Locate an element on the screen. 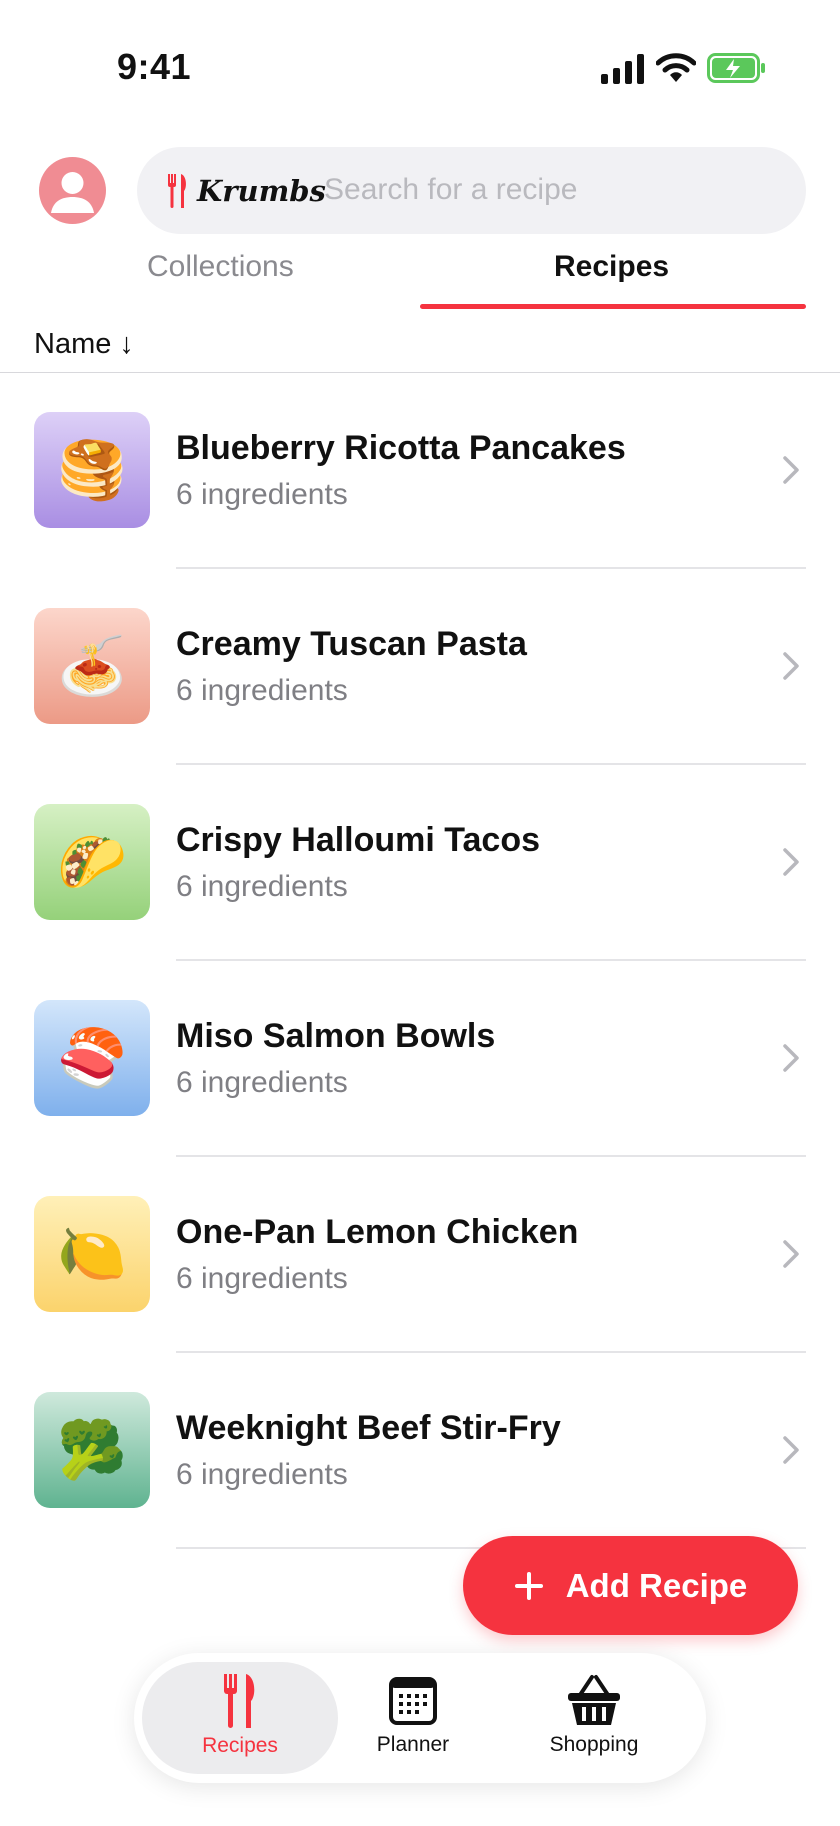 This screenshot has height=1826, width=840. recipe-thumbnail: 🥞 is located at coordinates (92, 470).